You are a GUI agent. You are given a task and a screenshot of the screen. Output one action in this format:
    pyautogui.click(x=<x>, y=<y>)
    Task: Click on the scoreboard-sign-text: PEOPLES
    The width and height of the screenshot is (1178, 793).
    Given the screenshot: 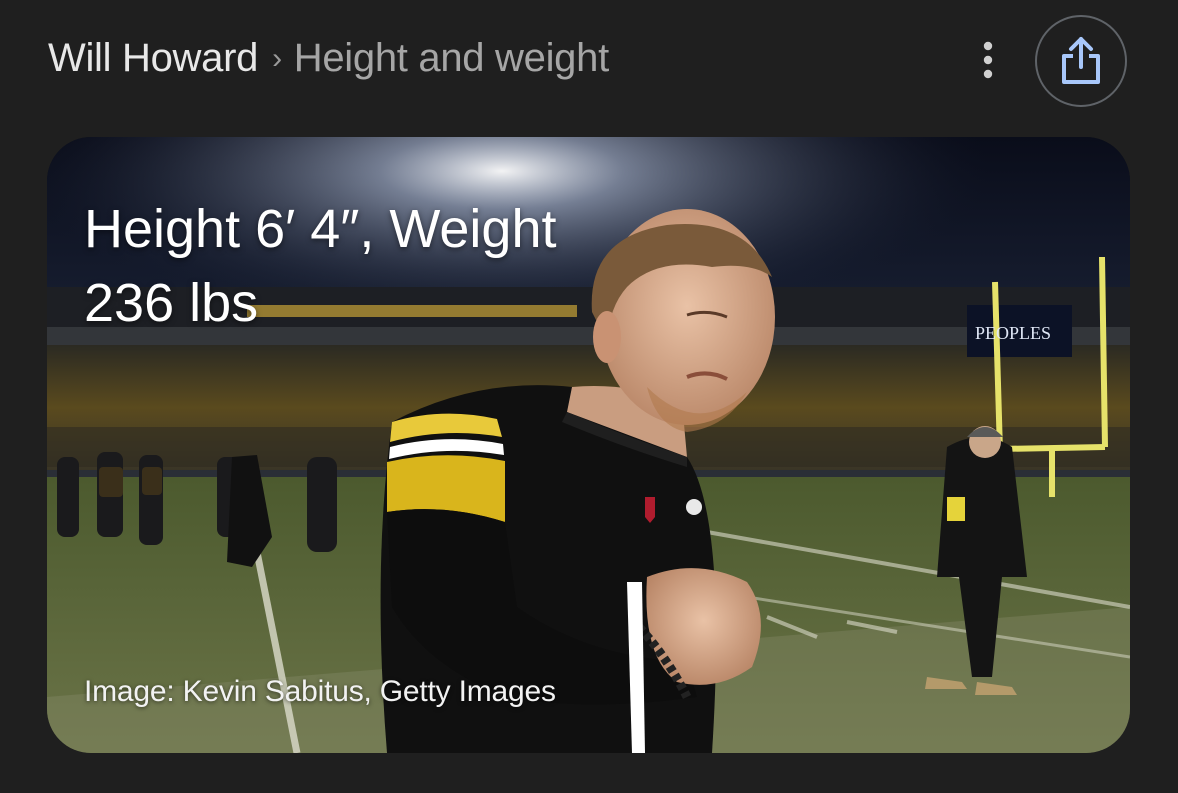 What is the action you would take?
    pyautogui.click(x=1013, y=333)
    